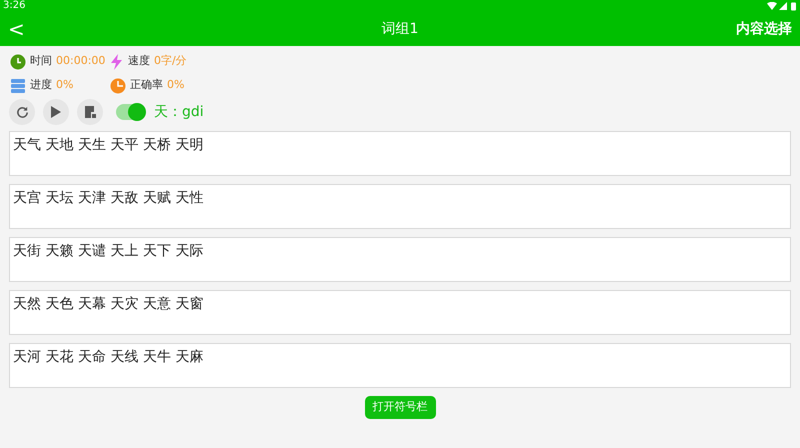 The width and height of the screenshot is (800, 448). I want to click on stat-label: 时间, so click(41, 61).